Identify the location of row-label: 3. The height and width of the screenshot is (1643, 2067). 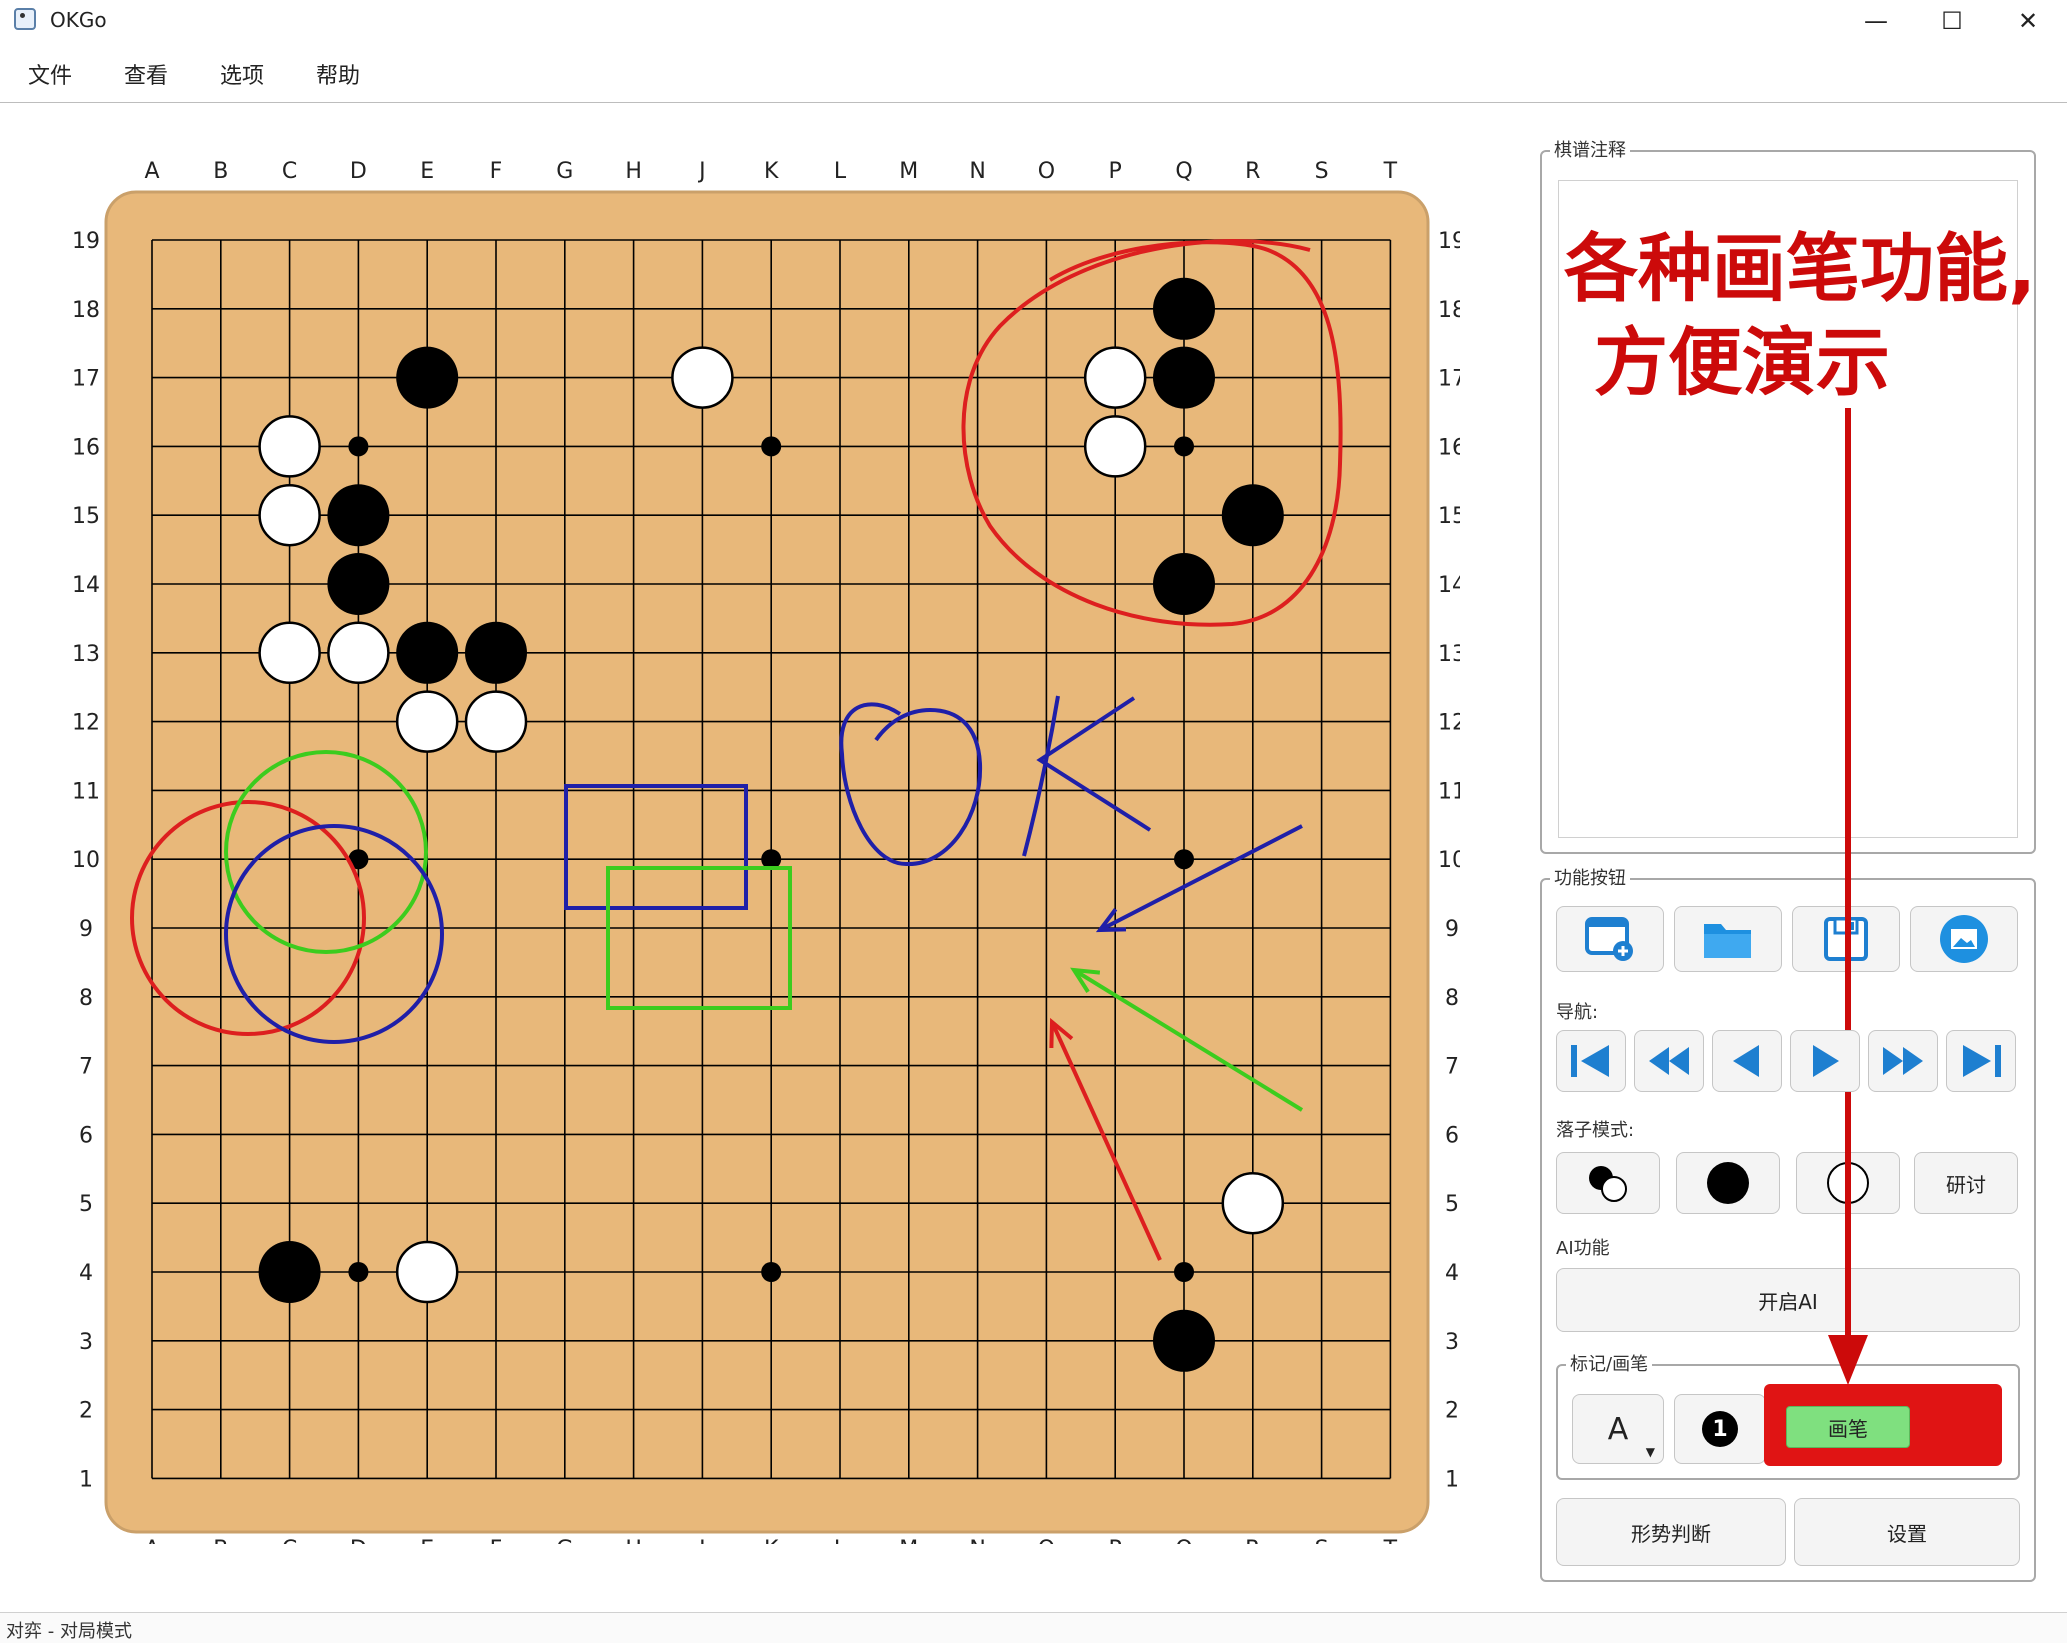
(1452, 1342).